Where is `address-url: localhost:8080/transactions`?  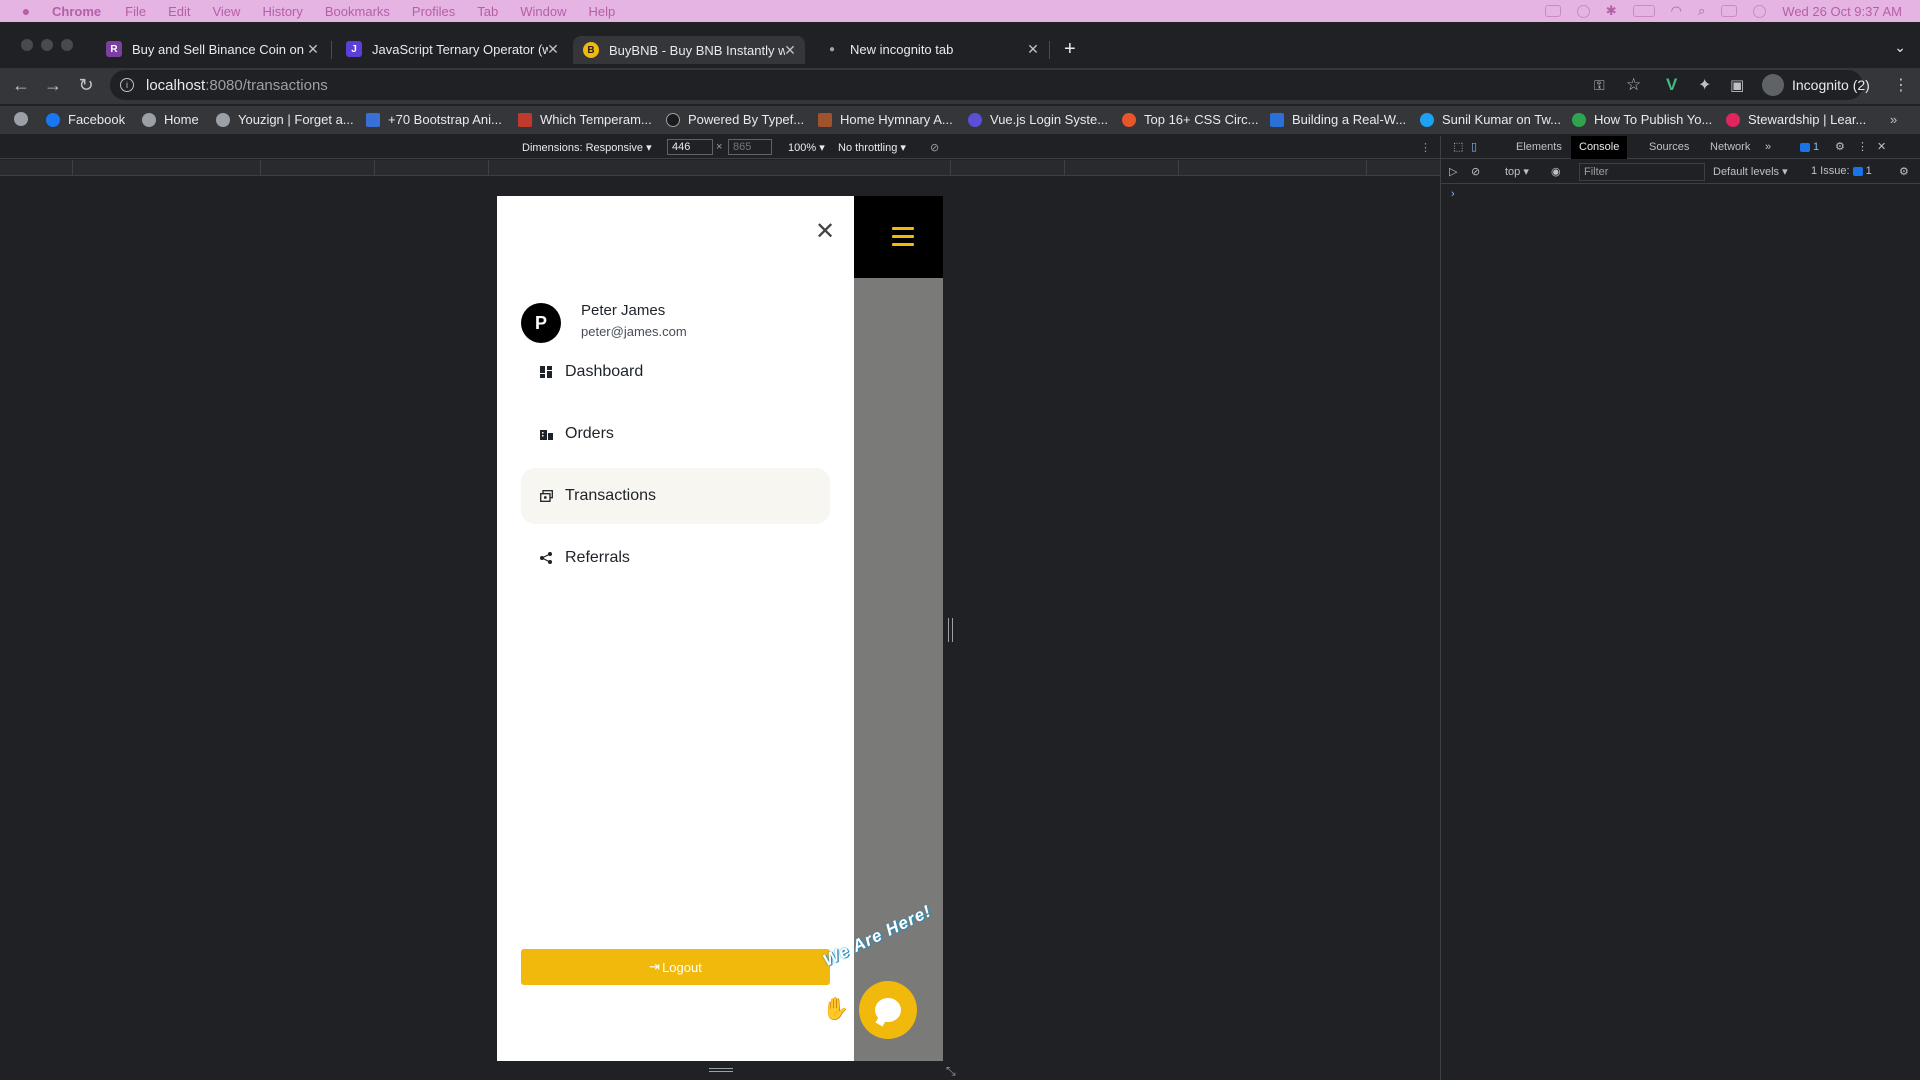
address-url: localhost:8080/transactions is located at coordinates (237, 85).